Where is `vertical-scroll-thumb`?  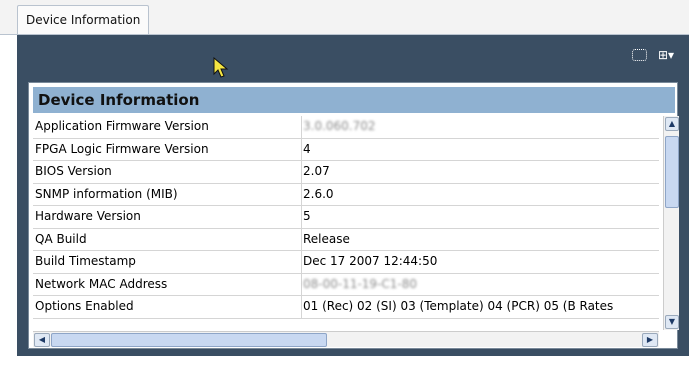
vertical-scroll-thumb is located at coordinates (672, 172).